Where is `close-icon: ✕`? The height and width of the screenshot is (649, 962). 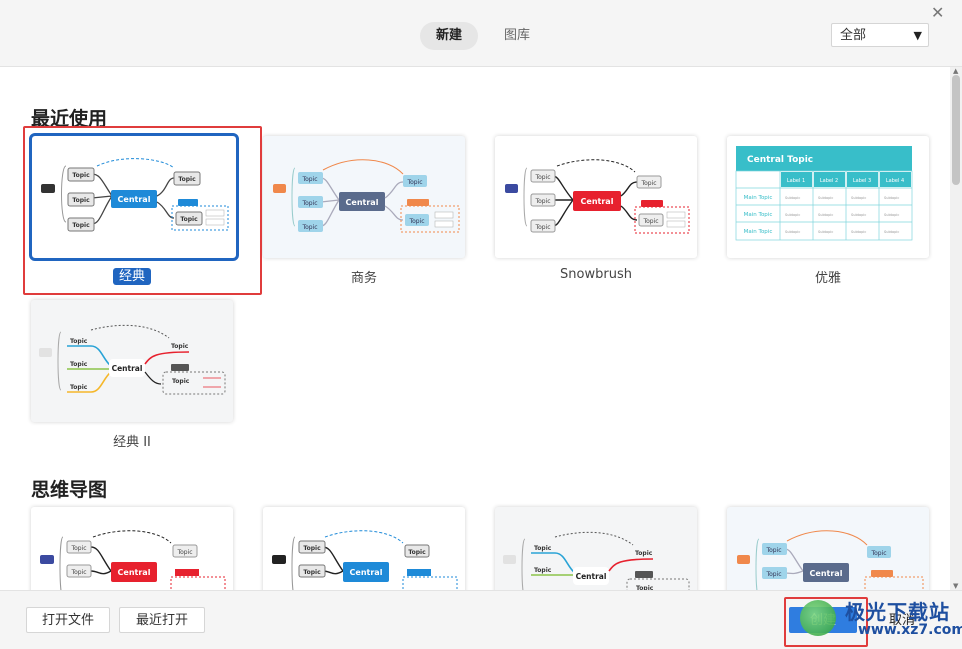
close-icon: ✕ is located at coordinates (937, 12).